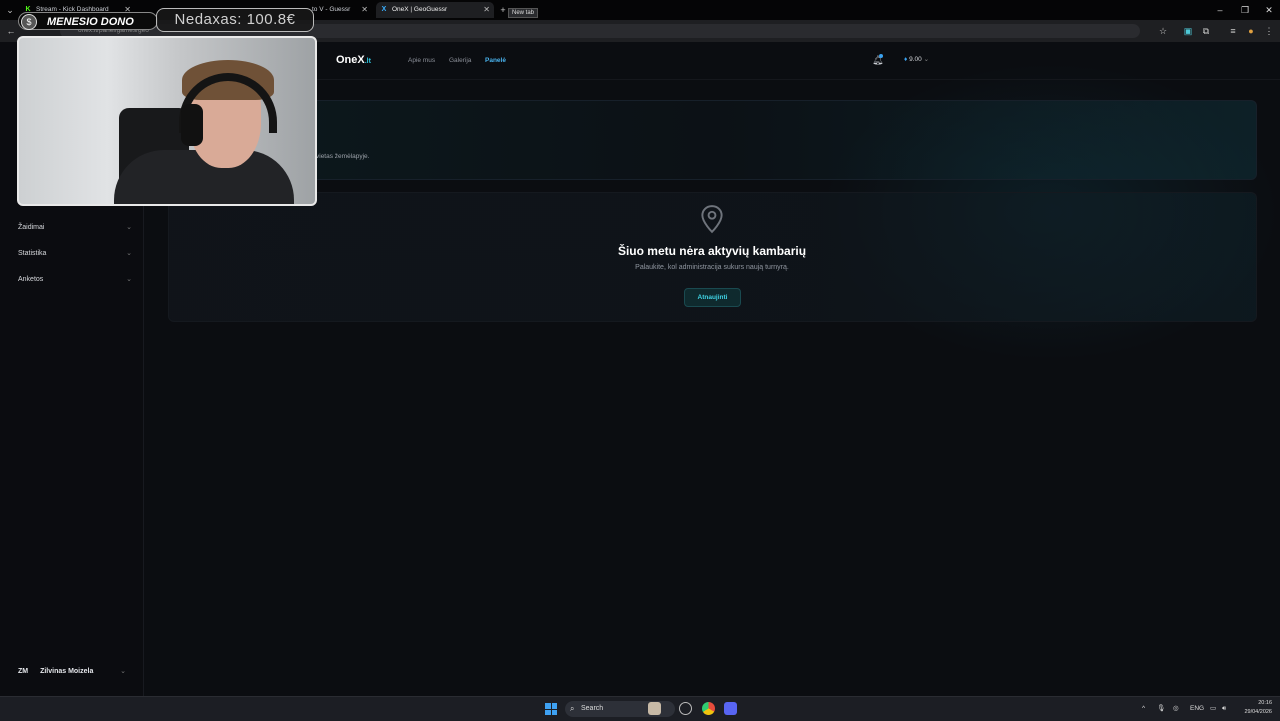  Describe the element at coordinates (1188, 31) in the screenshot. I see `extension-icon: ▣` at that location.